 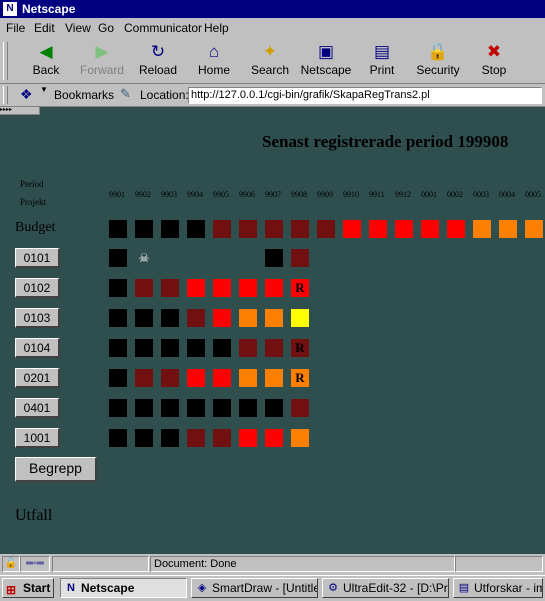 I want to click on frame-tab: ▸▸▸▸, so click(x=20, y=111).